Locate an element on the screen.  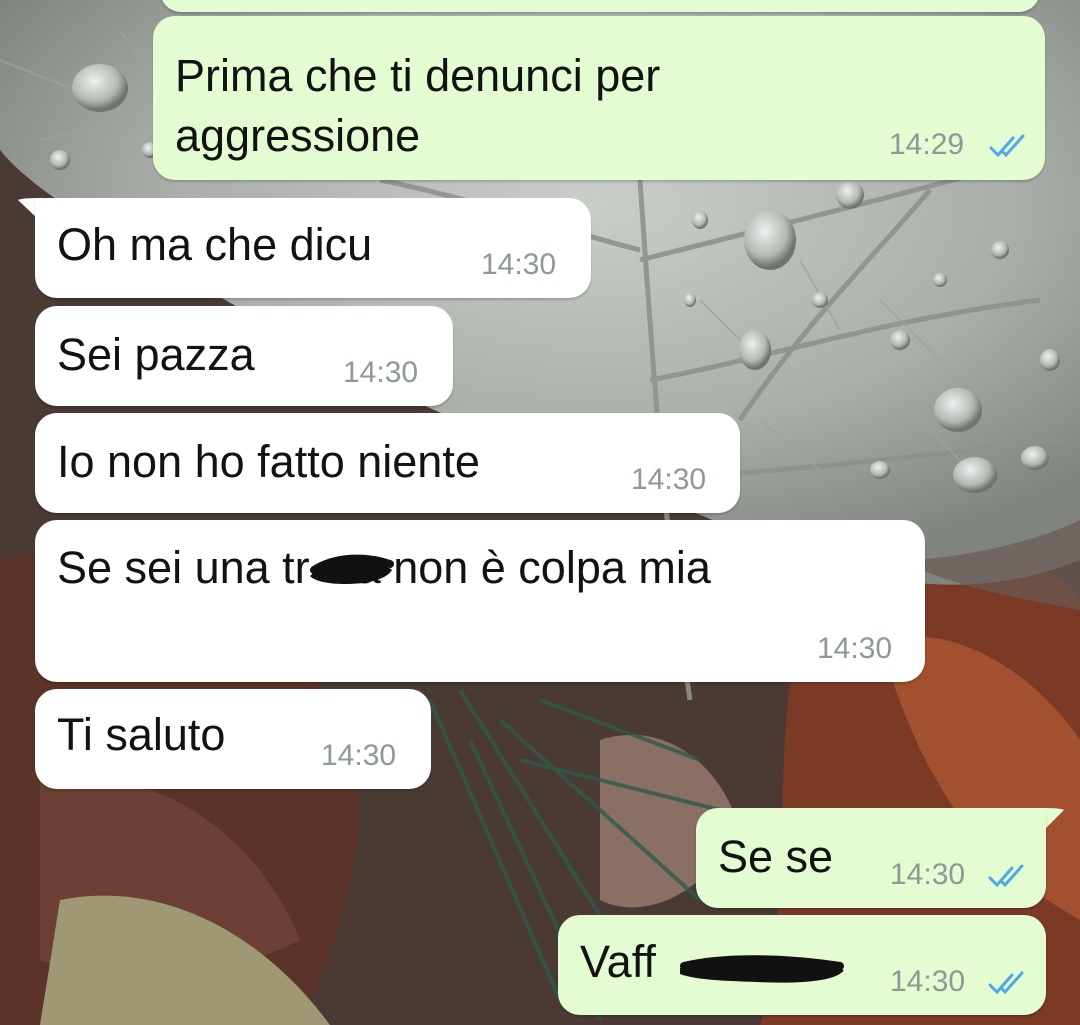
message-text: Ti saluto is located at coordinates (141, 734).